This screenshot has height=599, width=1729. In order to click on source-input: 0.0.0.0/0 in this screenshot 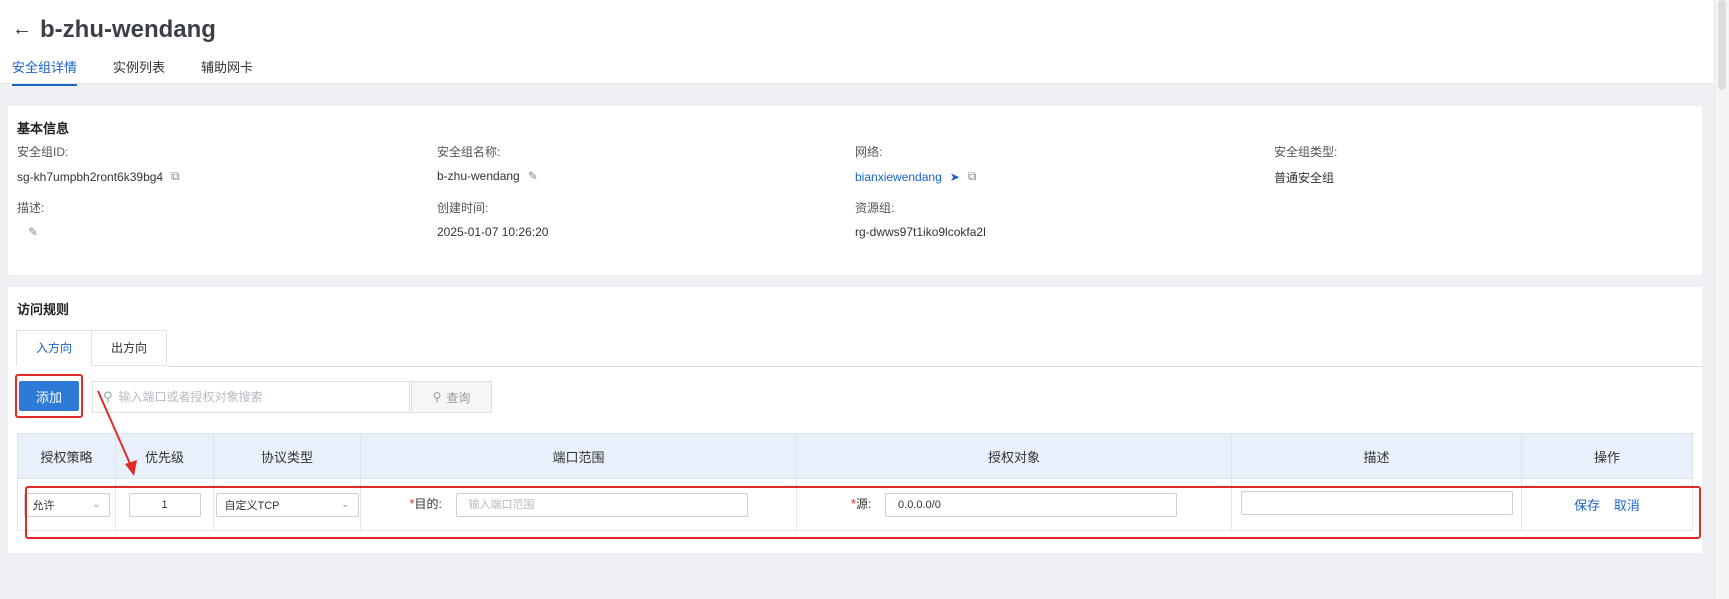, I will do `click(1031, 504)`.